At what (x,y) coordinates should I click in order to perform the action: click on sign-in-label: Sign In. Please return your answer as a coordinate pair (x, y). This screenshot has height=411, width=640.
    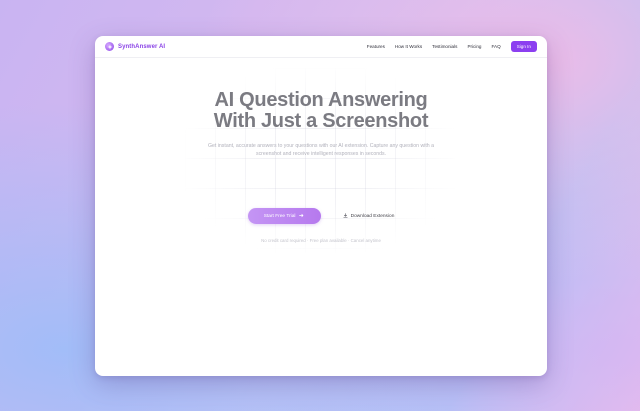
    Looking at the image, I should click on (523, 46).